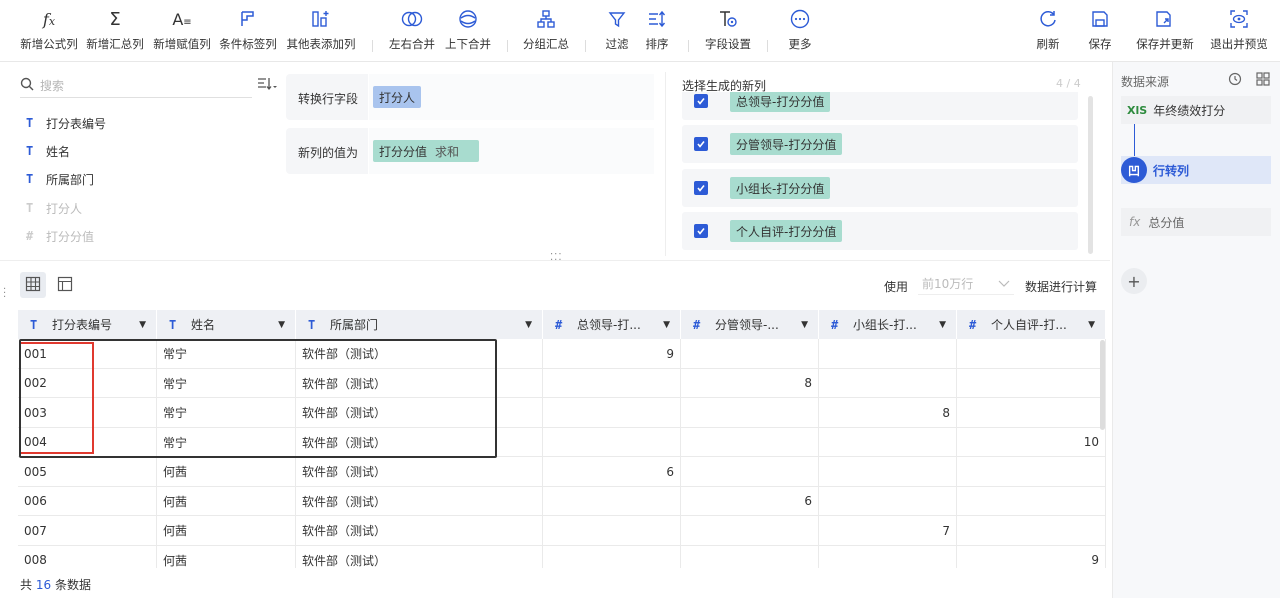 The width and height of the screenshot is (1280, 598). I want to click on table-row: 006 何茜 软件部（测试） 6, so click(562, 501).